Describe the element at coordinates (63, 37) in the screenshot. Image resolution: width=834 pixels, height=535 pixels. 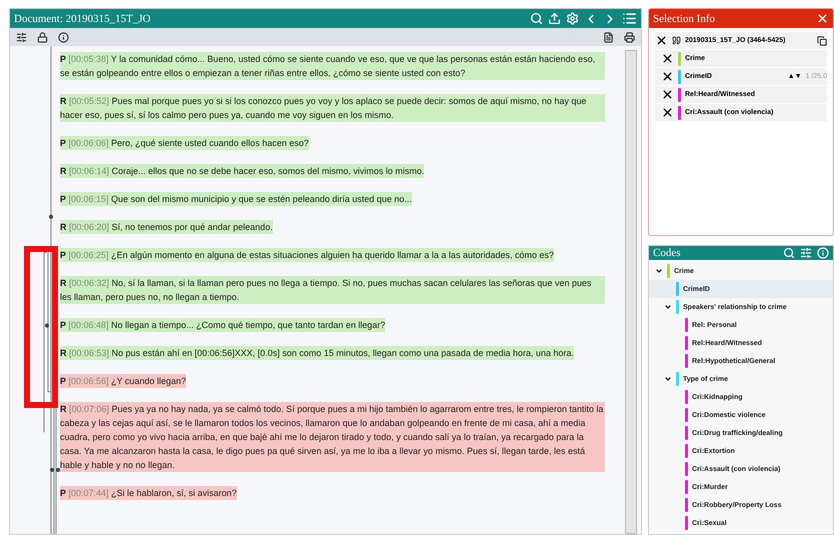
I see `info-icon` at that location.